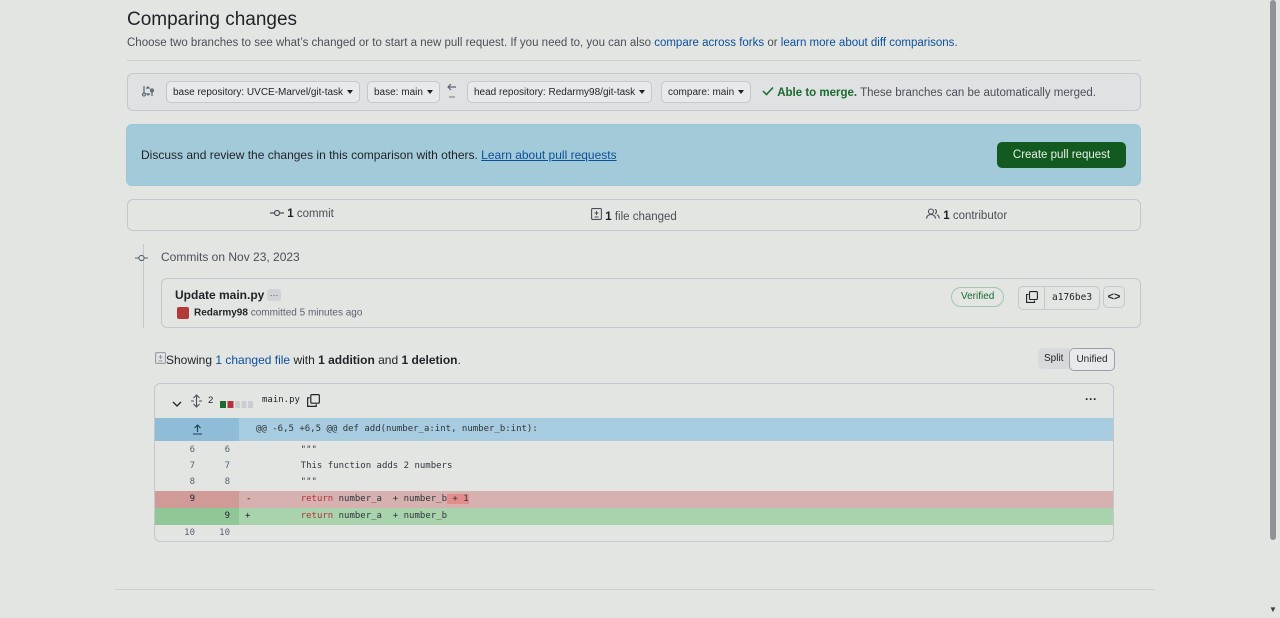 The width and height of the screenshot is (1280, 618). What do you see at coordinates (634, 482) in the screenshot?
I see `diff-line: 8 8 """` at bounding box center [634, 482].